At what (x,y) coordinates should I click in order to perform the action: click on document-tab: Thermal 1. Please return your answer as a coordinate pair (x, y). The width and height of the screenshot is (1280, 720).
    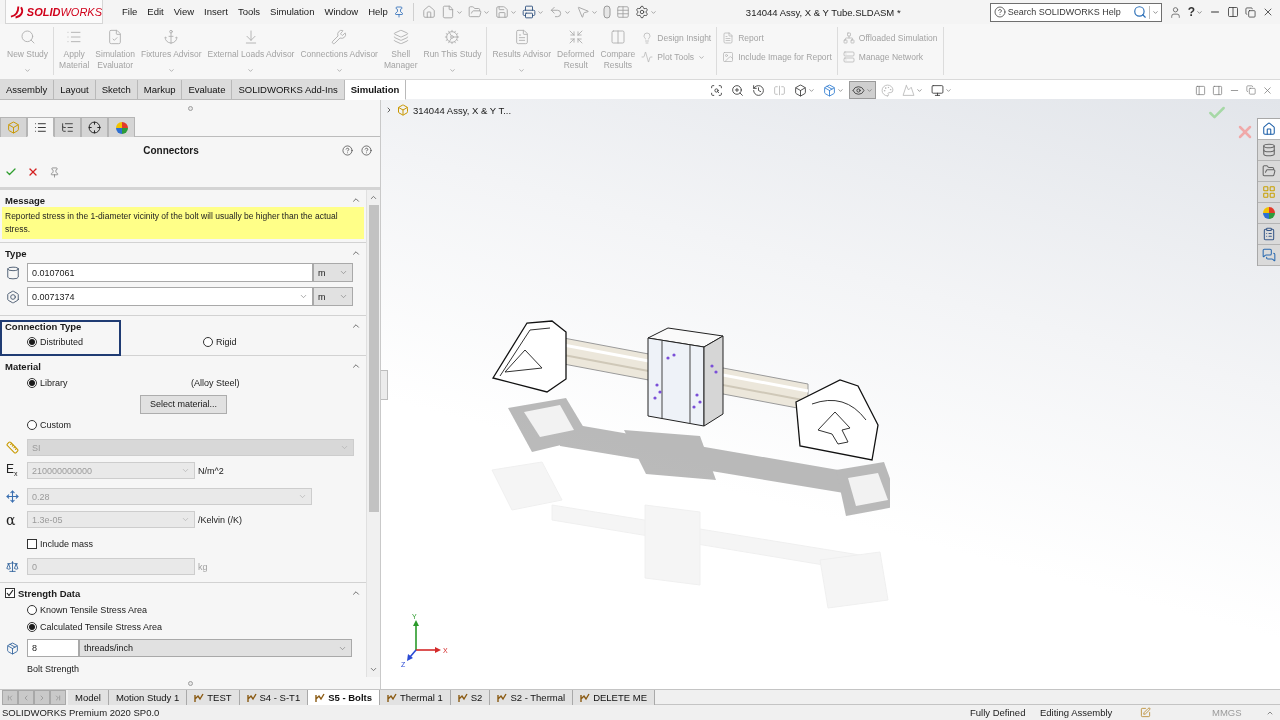
    Looking at the image, I should click on (415, 697).